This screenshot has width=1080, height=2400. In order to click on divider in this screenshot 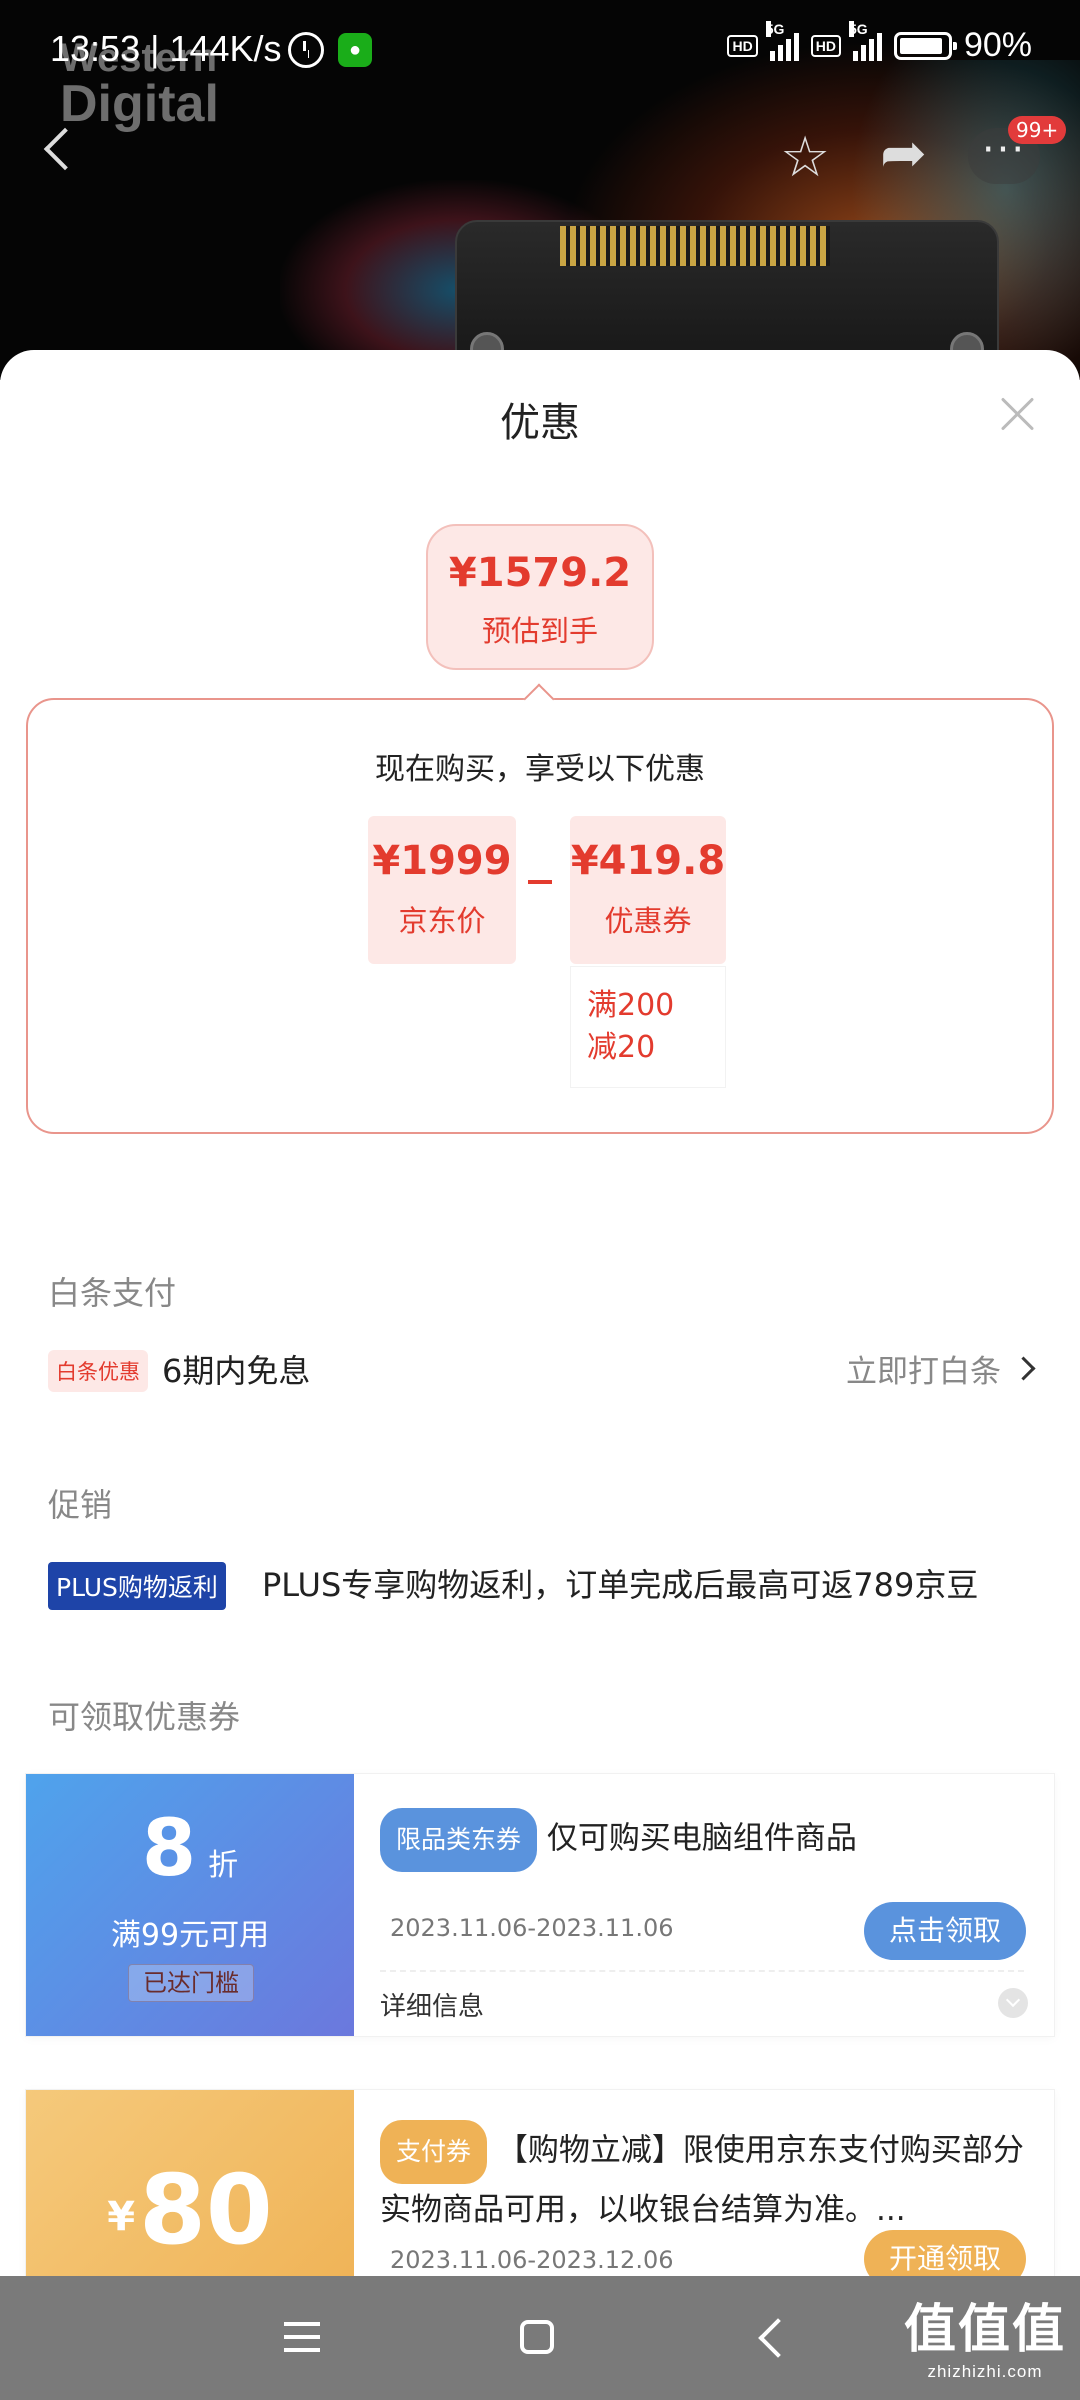, I will do `click(702, 1971)`.